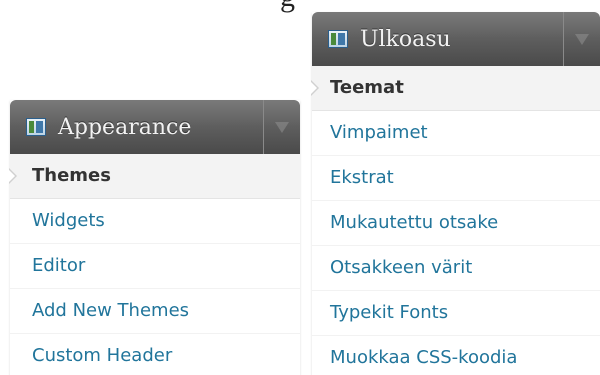 The image size is (600, 375). What do you see at coordinates (414, 222) in the screenshot?
I see `menu-item-label: Mukautettu otsake` at bounding box center [414, 222].